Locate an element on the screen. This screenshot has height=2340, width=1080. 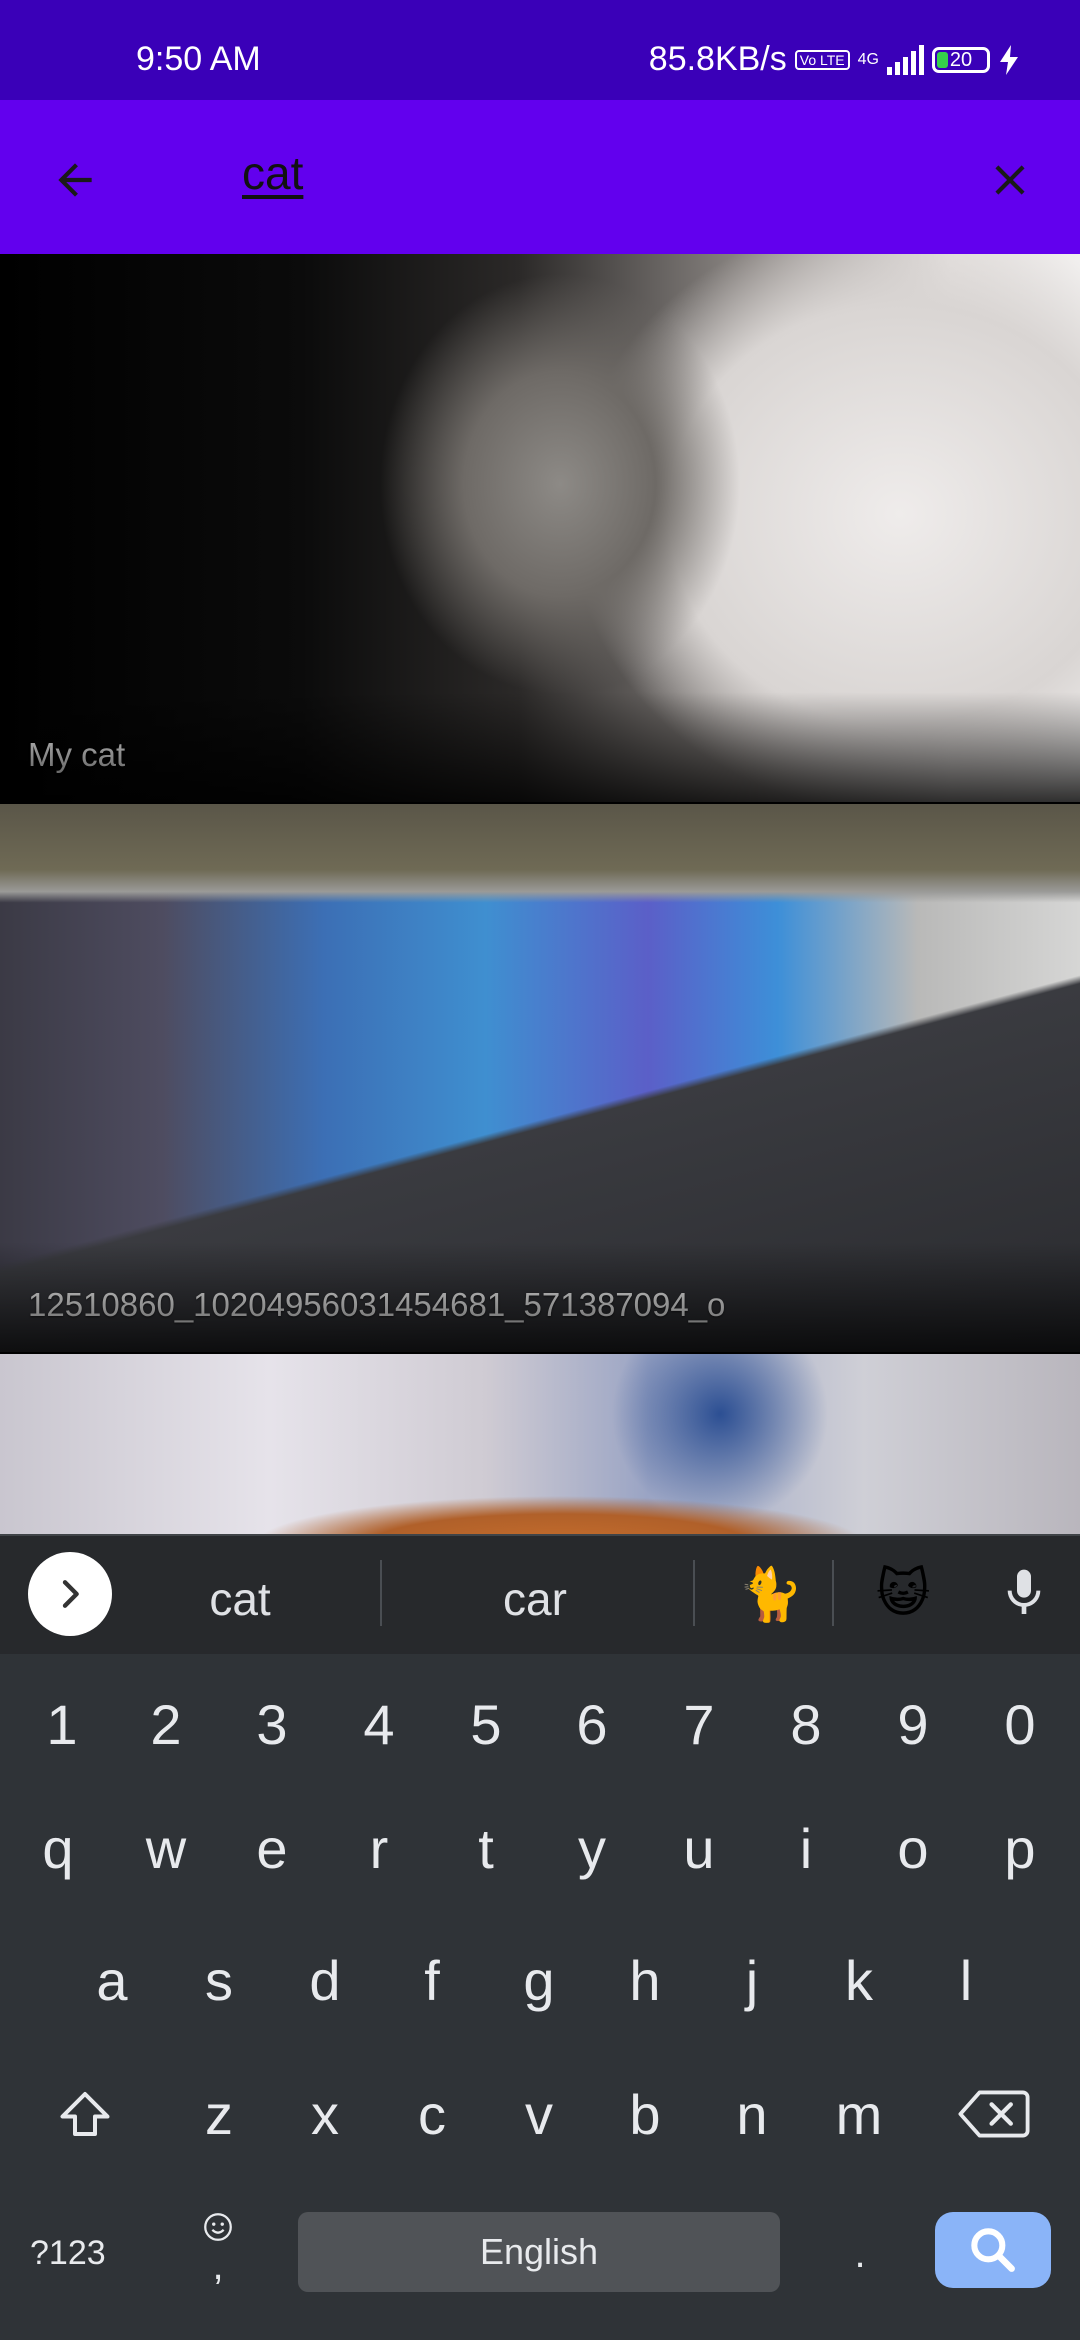
net-speed: 85.8KB/s is located at coordinates (717, 59).